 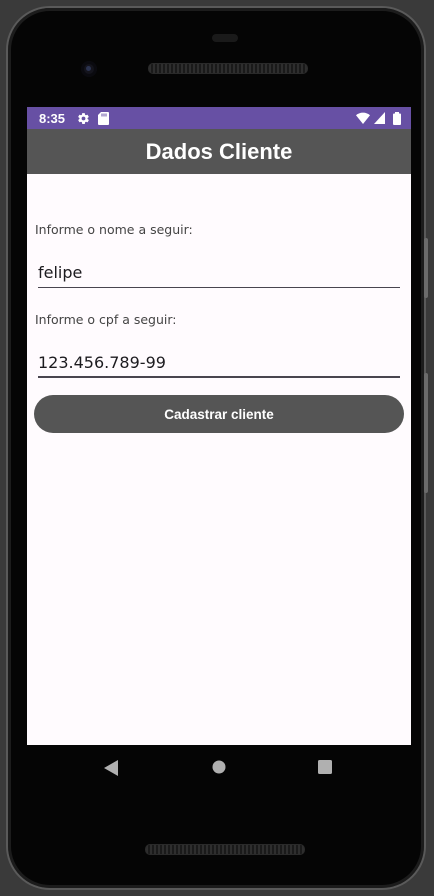 What do you see at coordinates (52, 118) in the screenshot?
I see `status-time: 8:35` at bounding box center [52, 118].